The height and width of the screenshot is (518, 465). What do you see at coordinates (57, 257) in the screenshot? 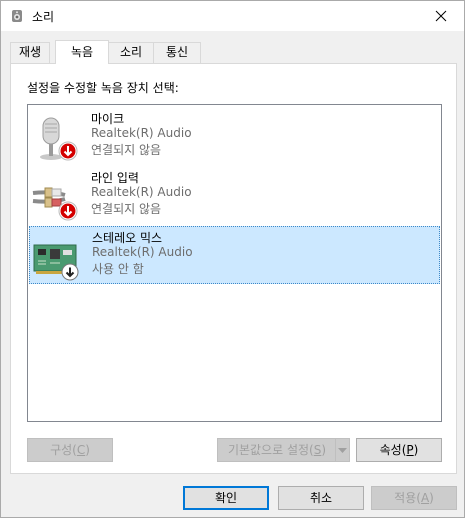
I see `sound-card-icon` at bounding box center [57, 257].